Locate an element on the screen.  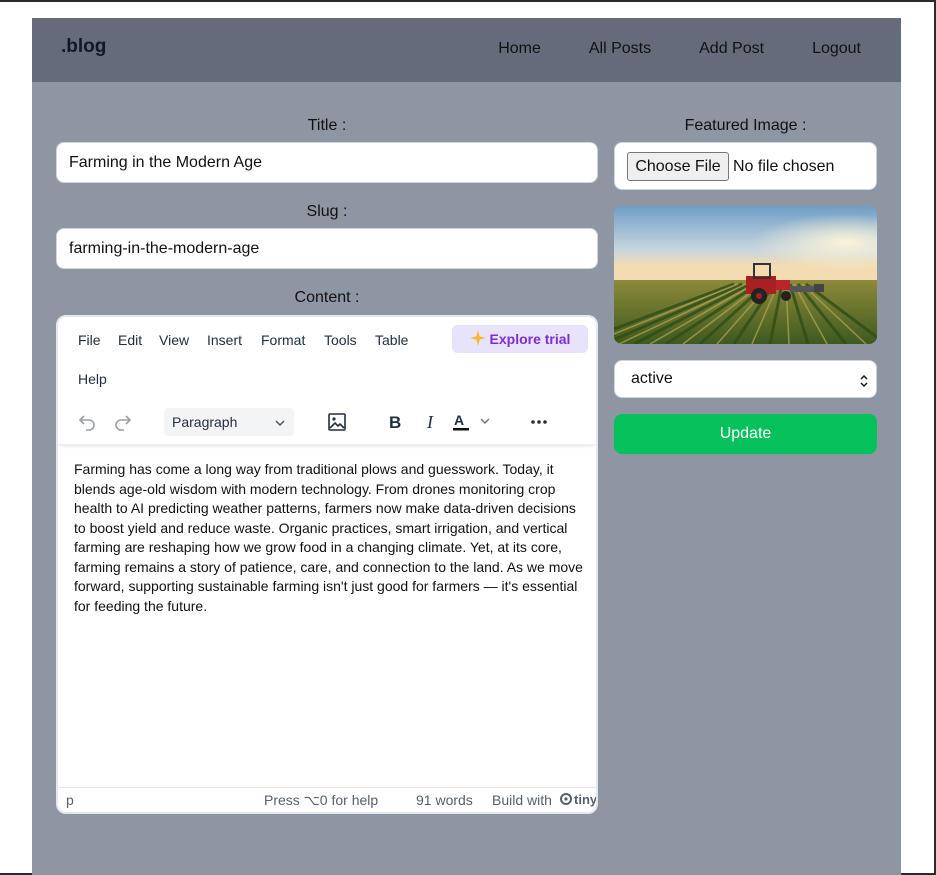
nav-links: Home All Posts Add Post Logout is located at coordinates (655, 49).